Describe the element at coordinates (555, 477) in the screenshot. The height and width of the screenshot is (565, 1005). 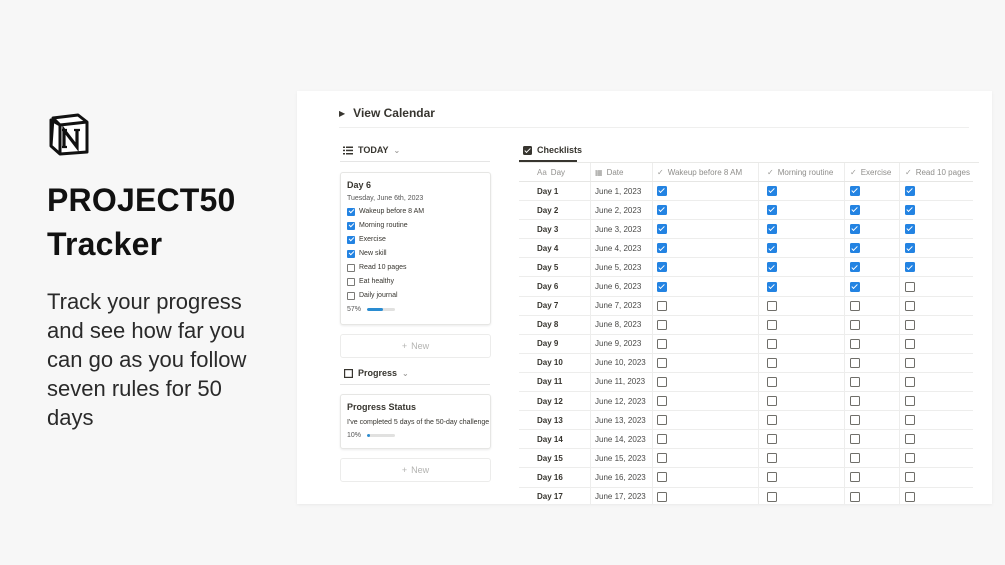
I see `day-cell: Day 16` at that location.